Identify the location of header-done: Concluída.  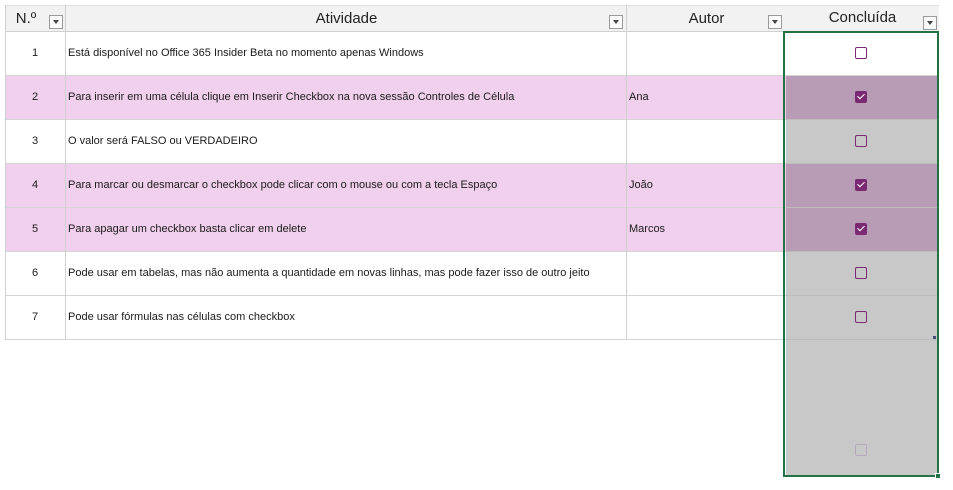
(862, 18).